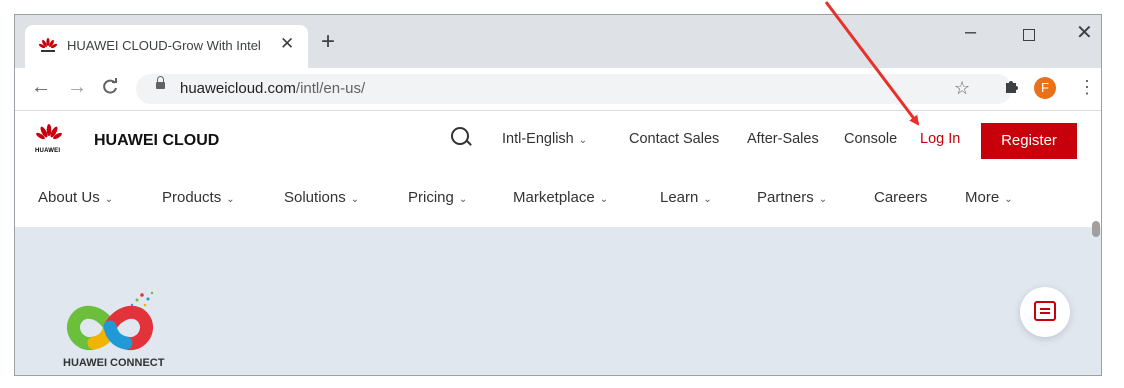  I want to click on nav-item-solutions: Solutions ⌄, so click(321, 197).